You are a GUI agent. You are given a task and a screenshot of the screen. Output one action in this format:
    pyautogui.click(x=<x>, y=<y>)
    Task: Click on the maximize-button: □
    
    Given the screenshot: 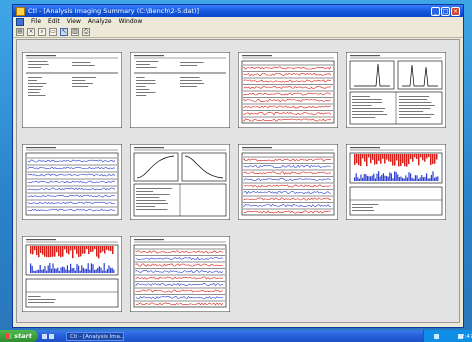 What is the action you would take?
    pyautogui.click(x=445, y=11)
    